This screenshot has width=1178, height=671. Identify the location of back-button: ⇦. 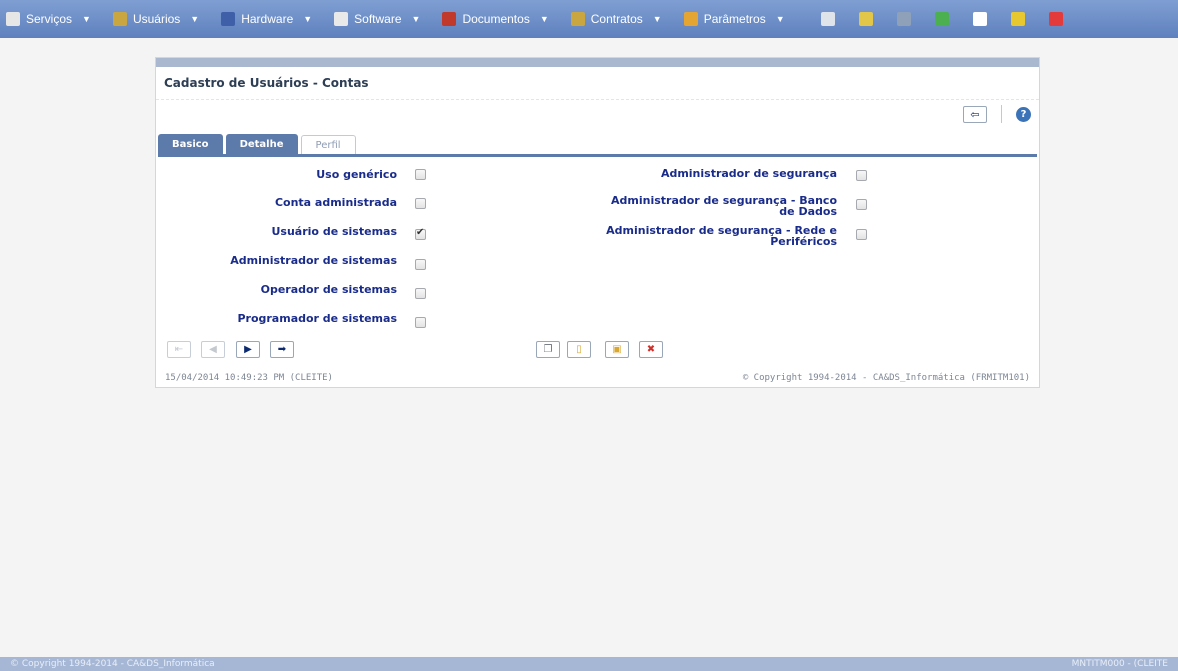
(975, 114).